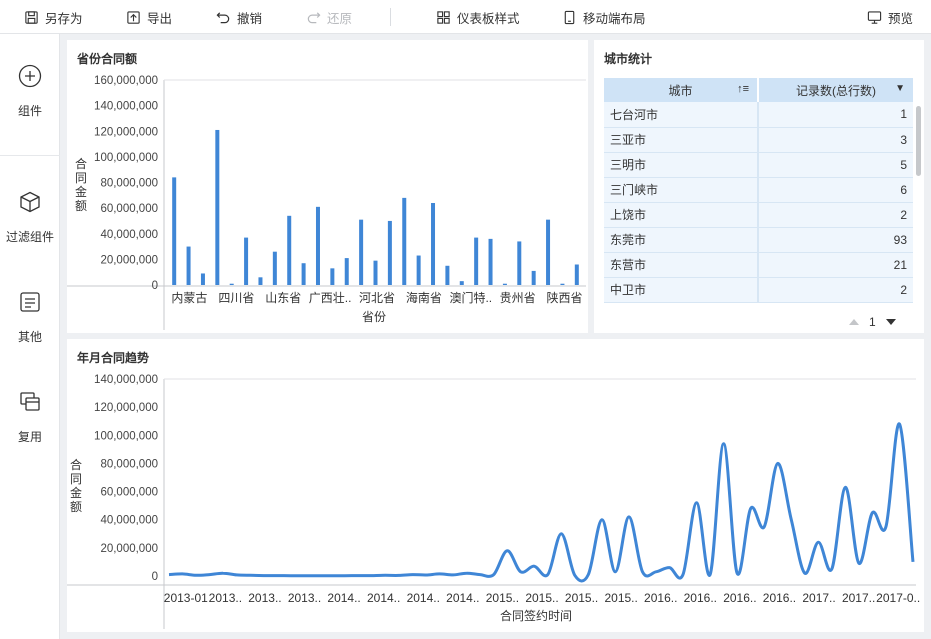 This screenshot has height=639, width=931. I want to click on x-tick-label: 2015.., so click(620, 598).